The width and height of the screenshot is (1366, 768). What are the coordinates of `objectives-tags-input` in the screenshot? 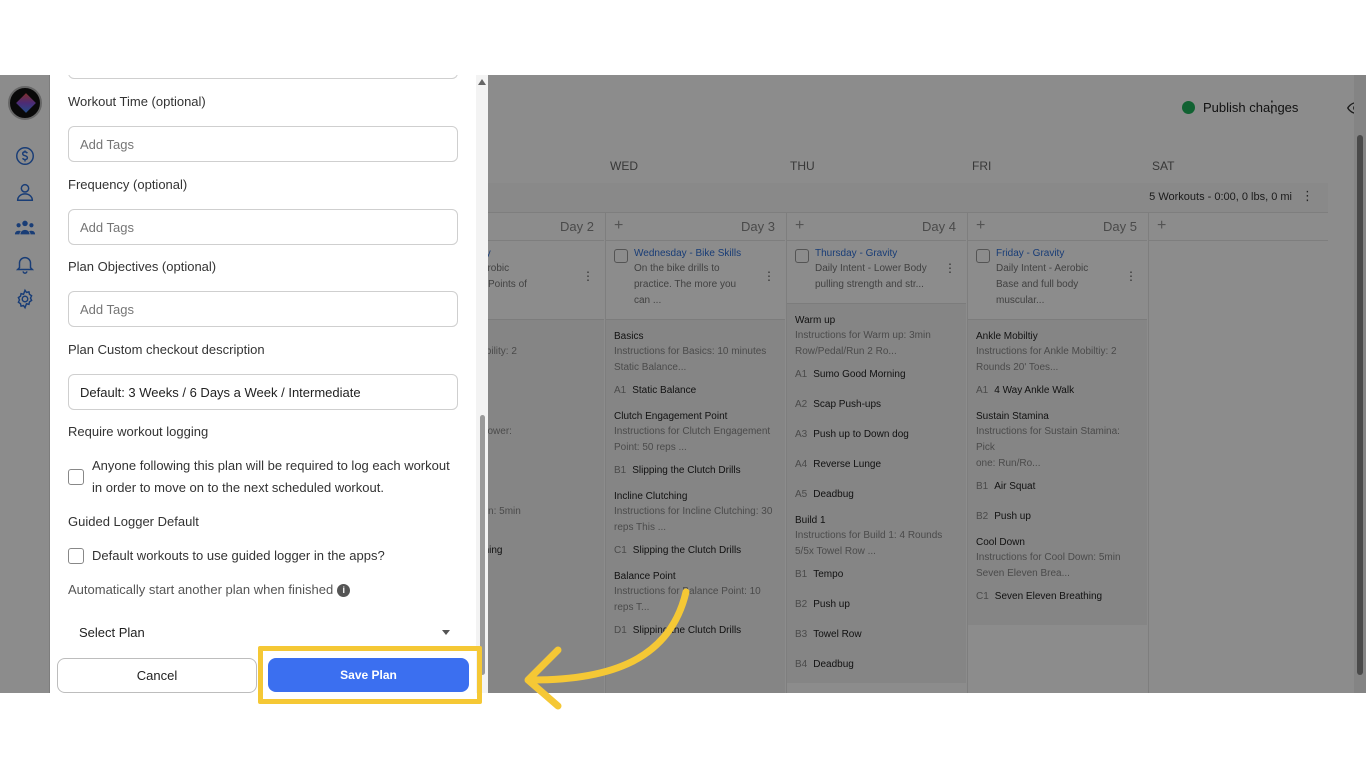 It's located at (263, 309).